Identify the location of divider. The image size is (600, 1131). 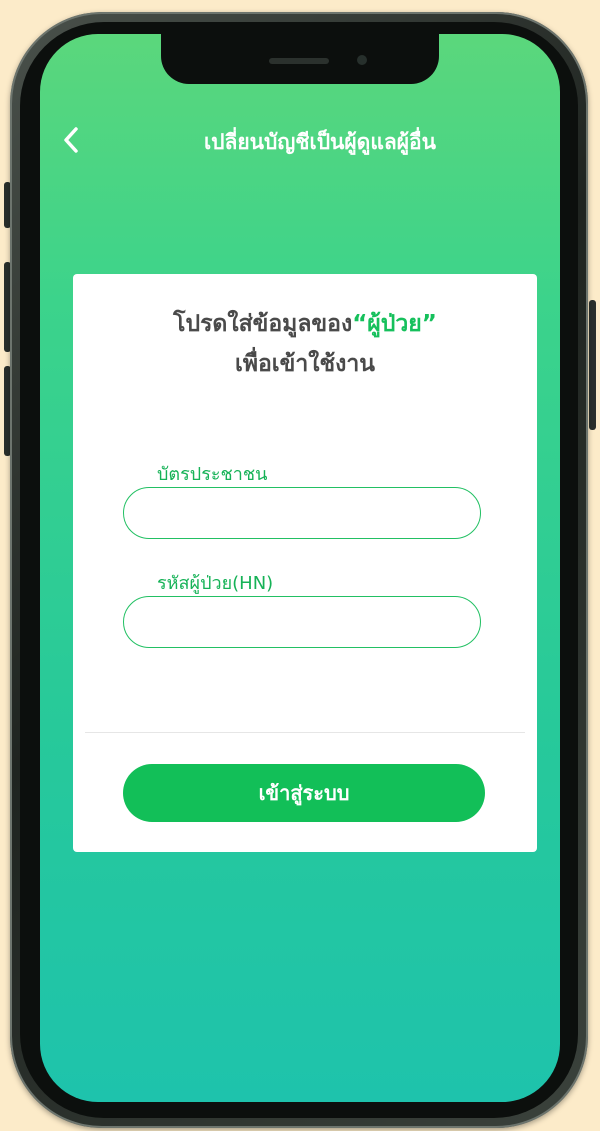
(305, 732).